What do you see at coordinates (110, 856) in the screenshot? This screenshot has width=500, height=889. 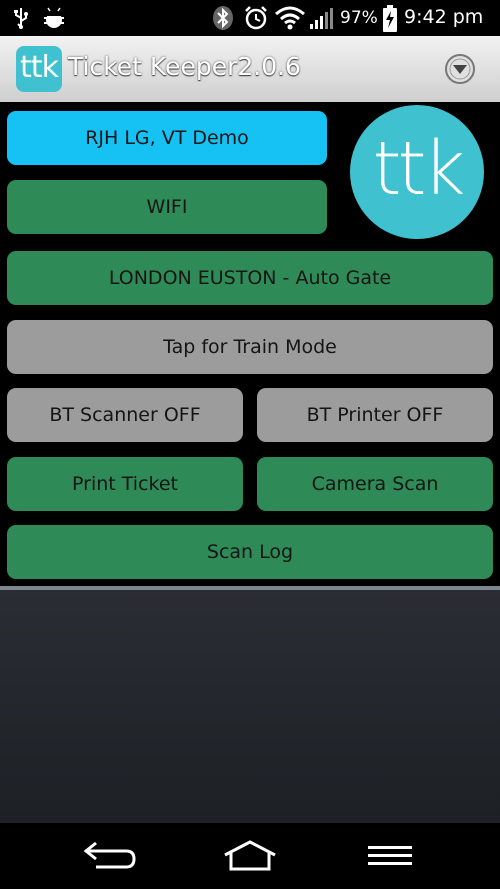 I see `back-icon` at bounding box center [110, 856].